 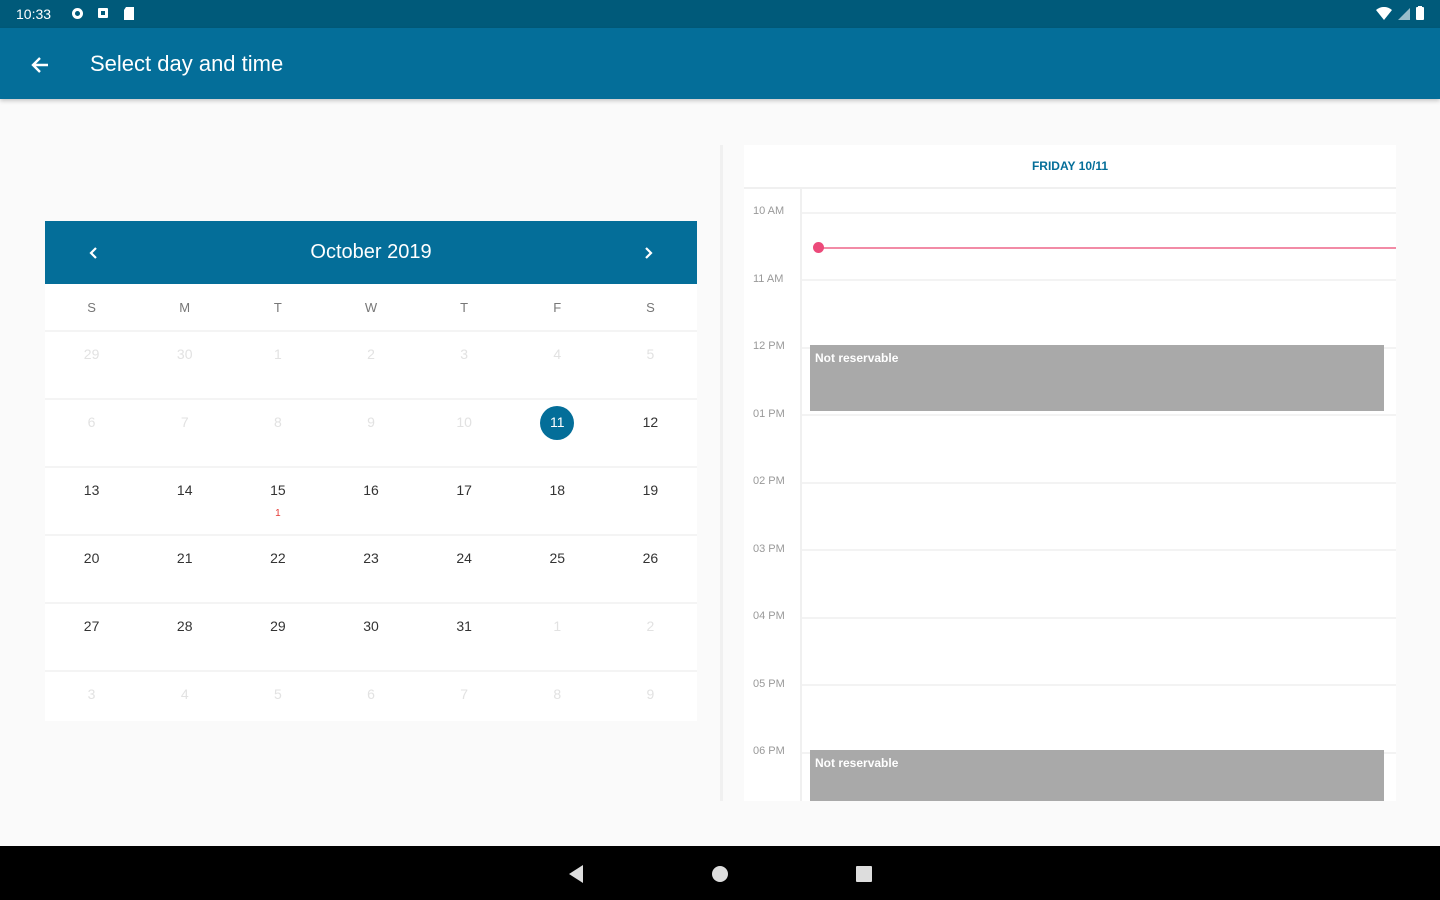 I want to click on calendar-header: October 2019, so click(x=371, y=252).